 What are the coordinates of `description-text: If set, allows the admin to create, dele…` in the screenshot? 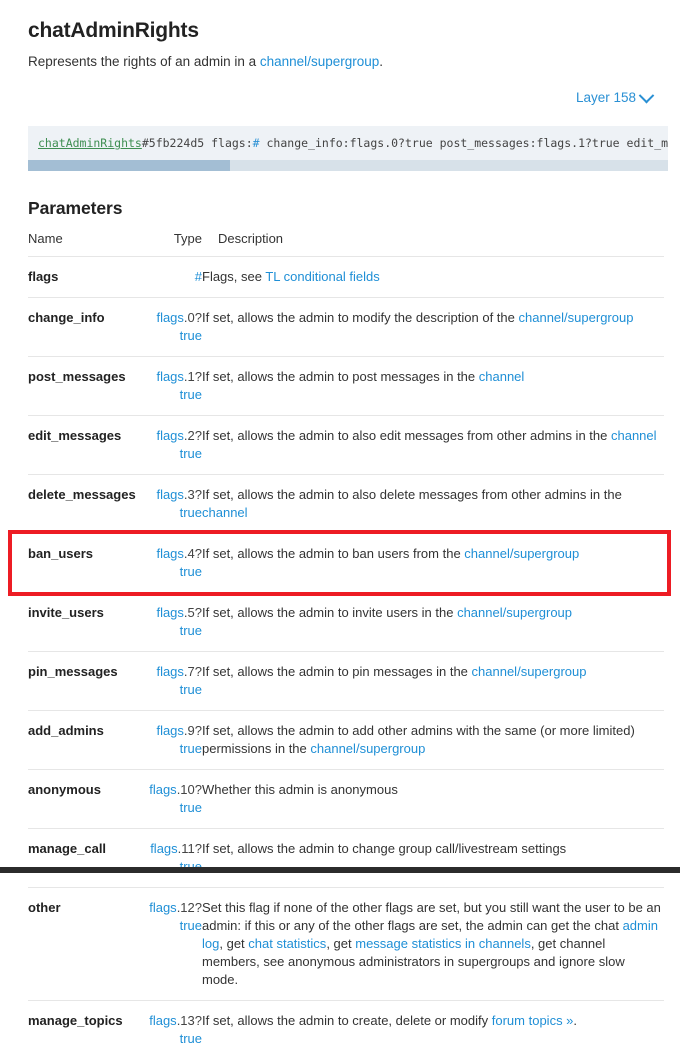 It's located at (347, 1020).